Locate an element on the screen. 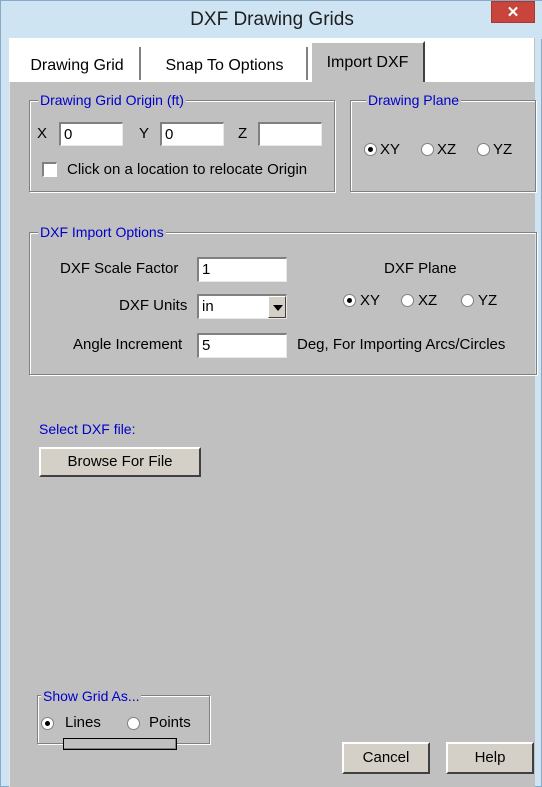 This screenshot has width=542, height=787. origin-y-label: Y is located at coordinates (144, 133).